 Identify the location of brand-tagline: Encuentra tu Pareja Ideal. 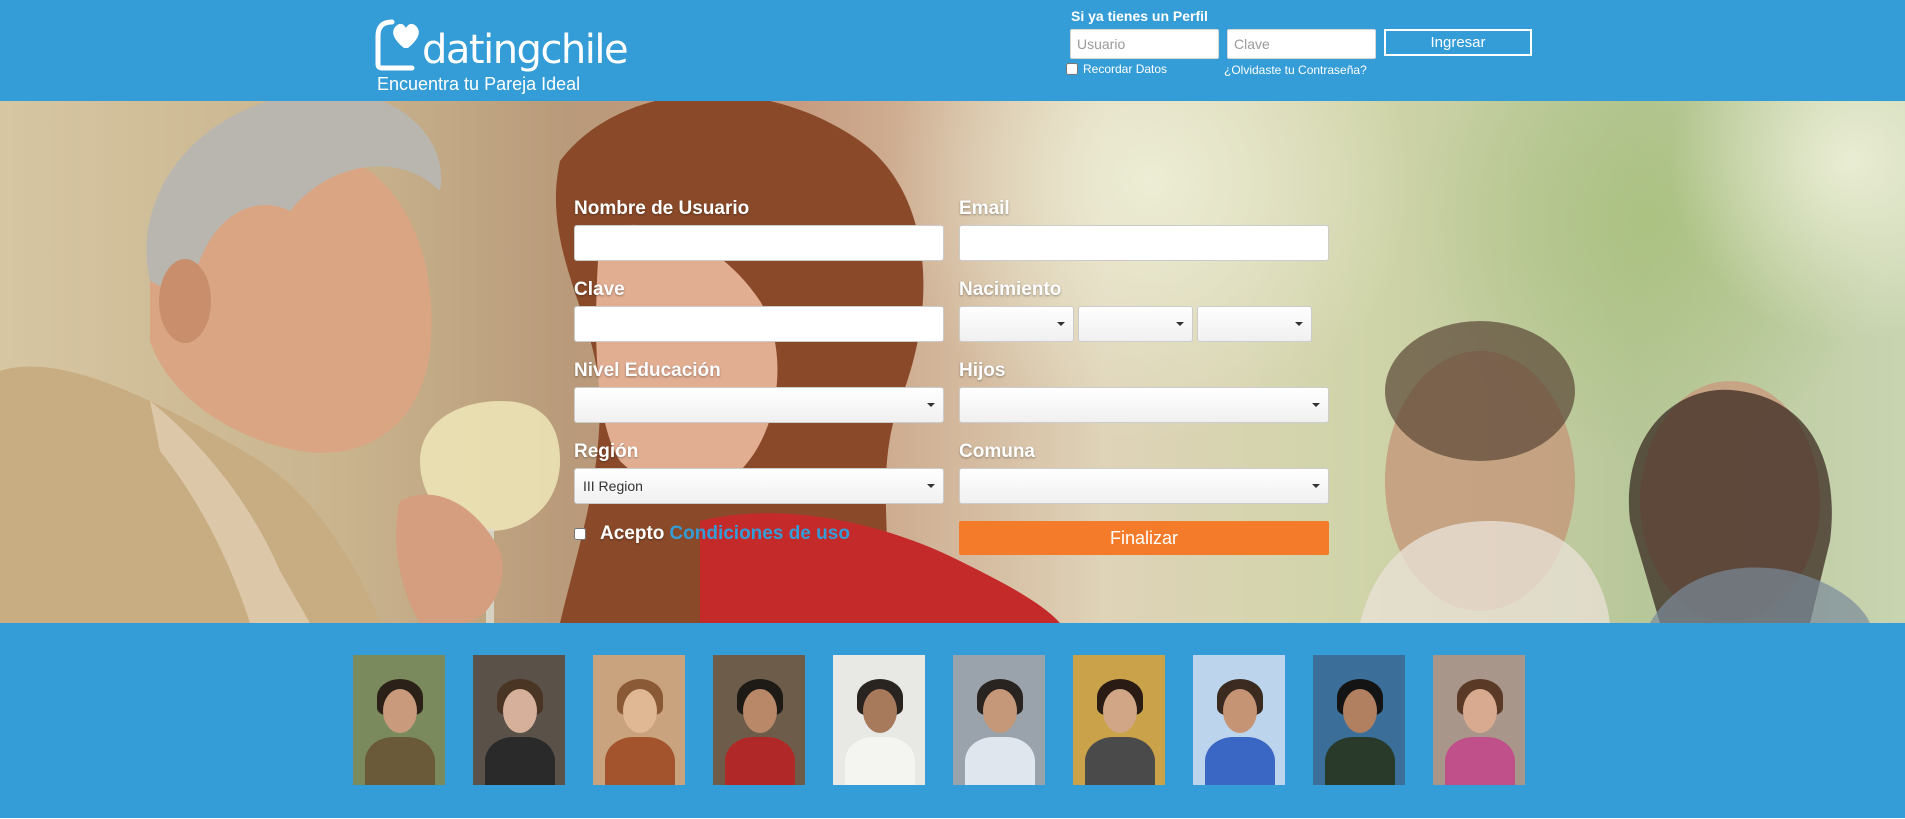
(479, 84).